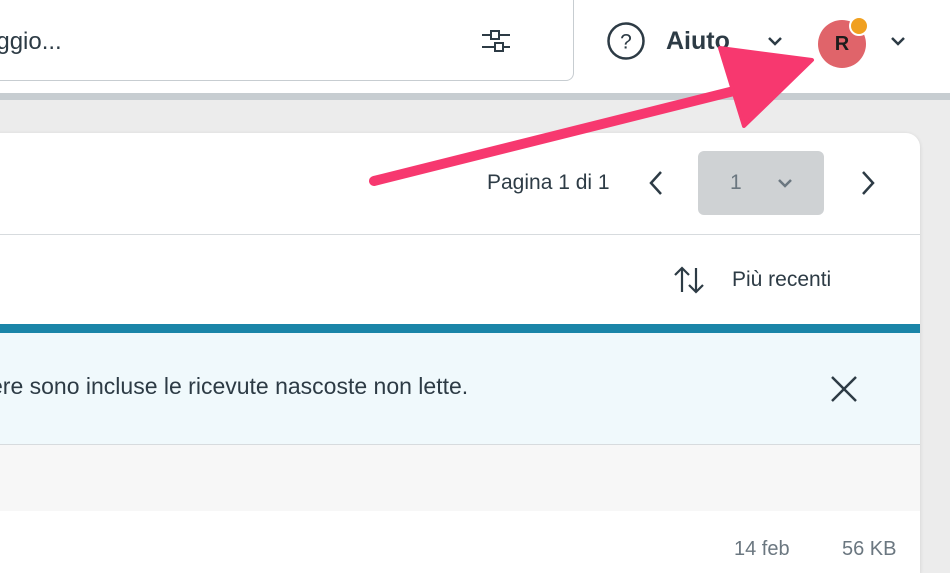  What do you see at coordinates (227, 42) in the screenshot?
I see `search-input` at bounding box center [227, 42].